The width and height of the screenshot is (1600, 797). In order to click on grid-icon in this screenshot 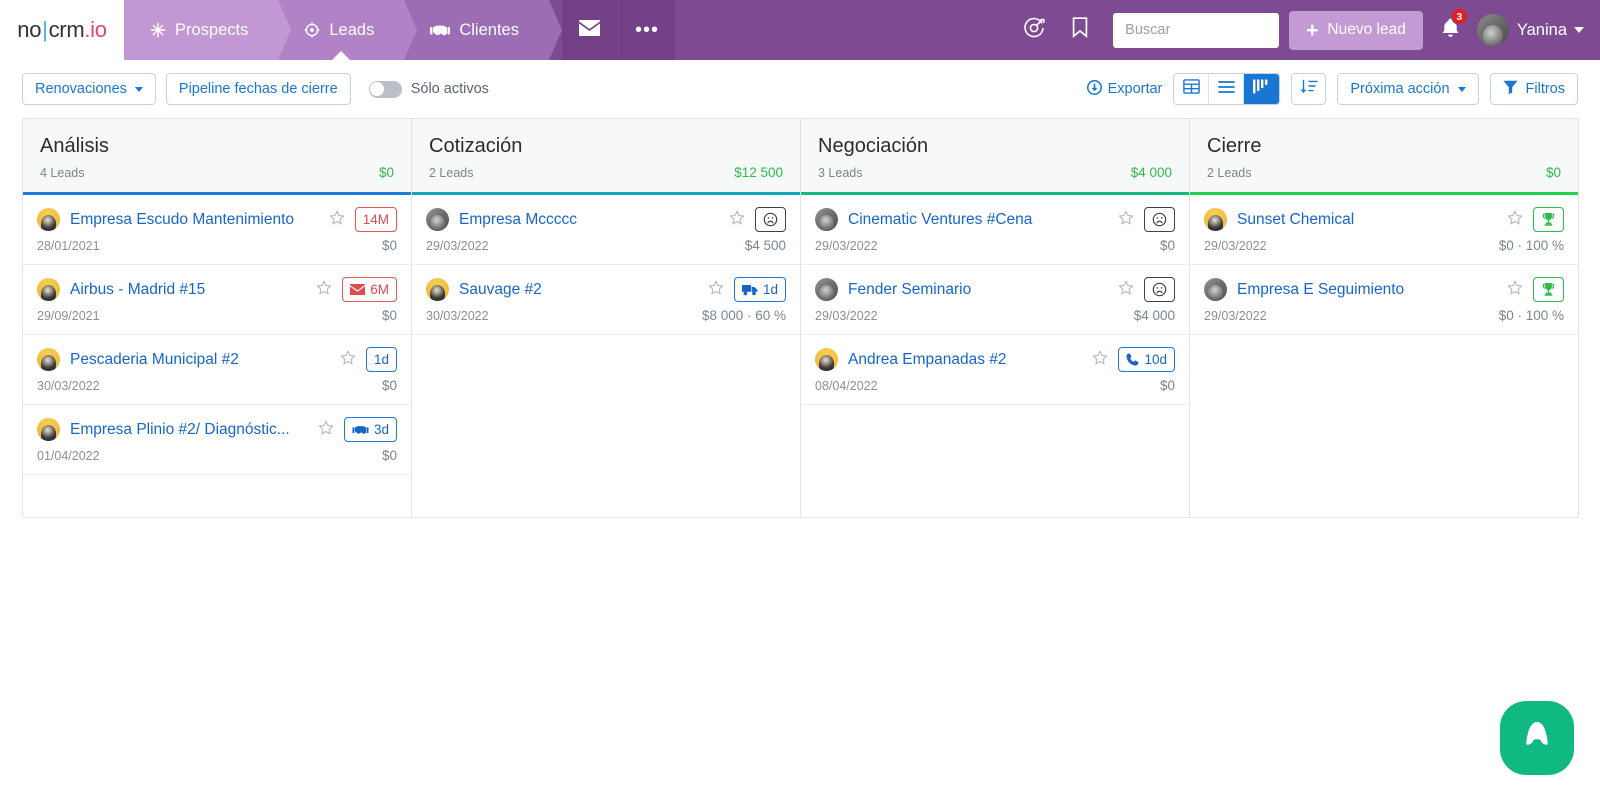, I will do `click(1191, 89)`.